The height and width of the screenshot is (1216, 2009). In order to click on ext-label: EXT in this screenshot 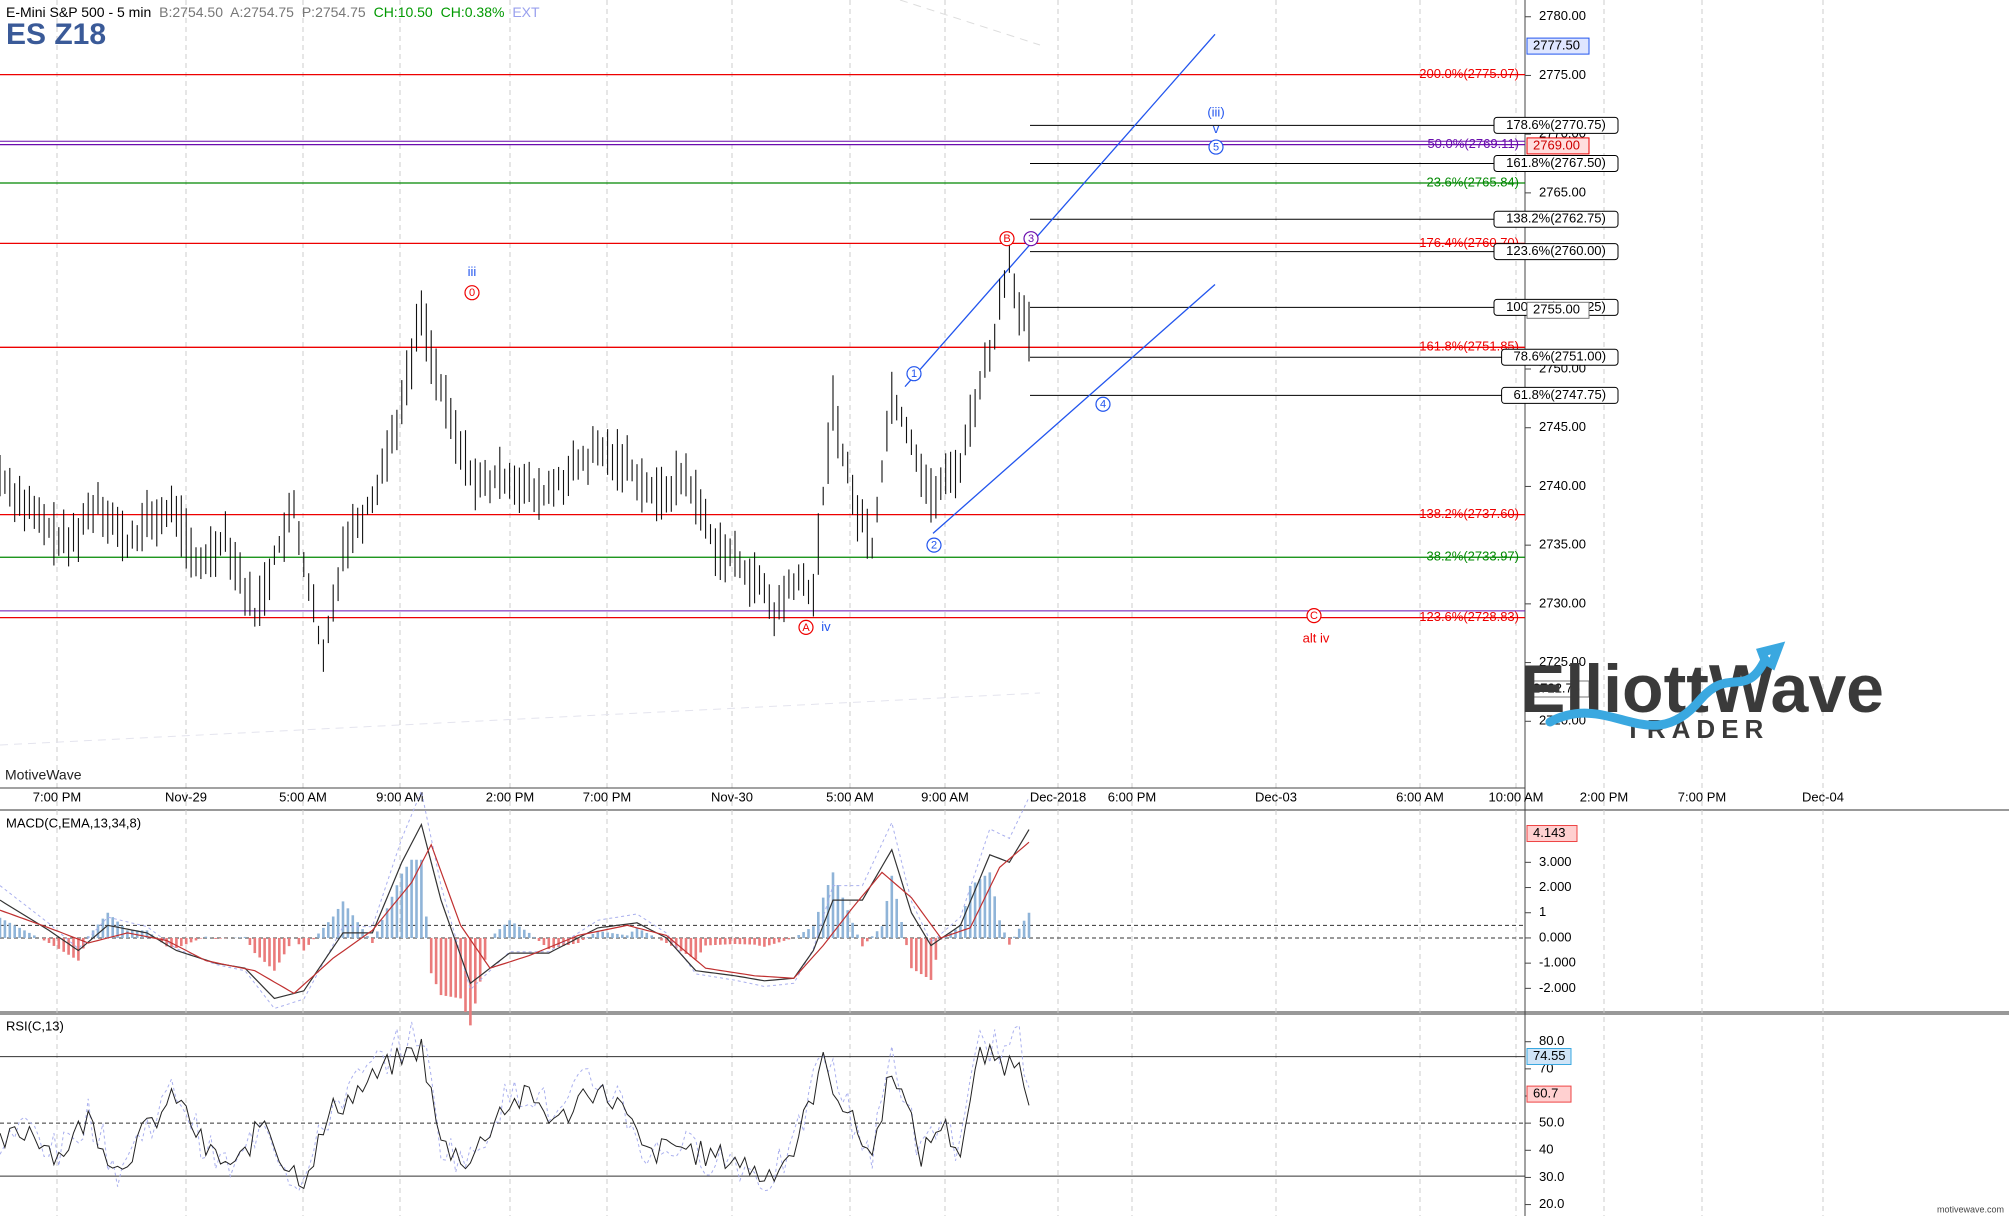, I will do `click(525, 12)`.